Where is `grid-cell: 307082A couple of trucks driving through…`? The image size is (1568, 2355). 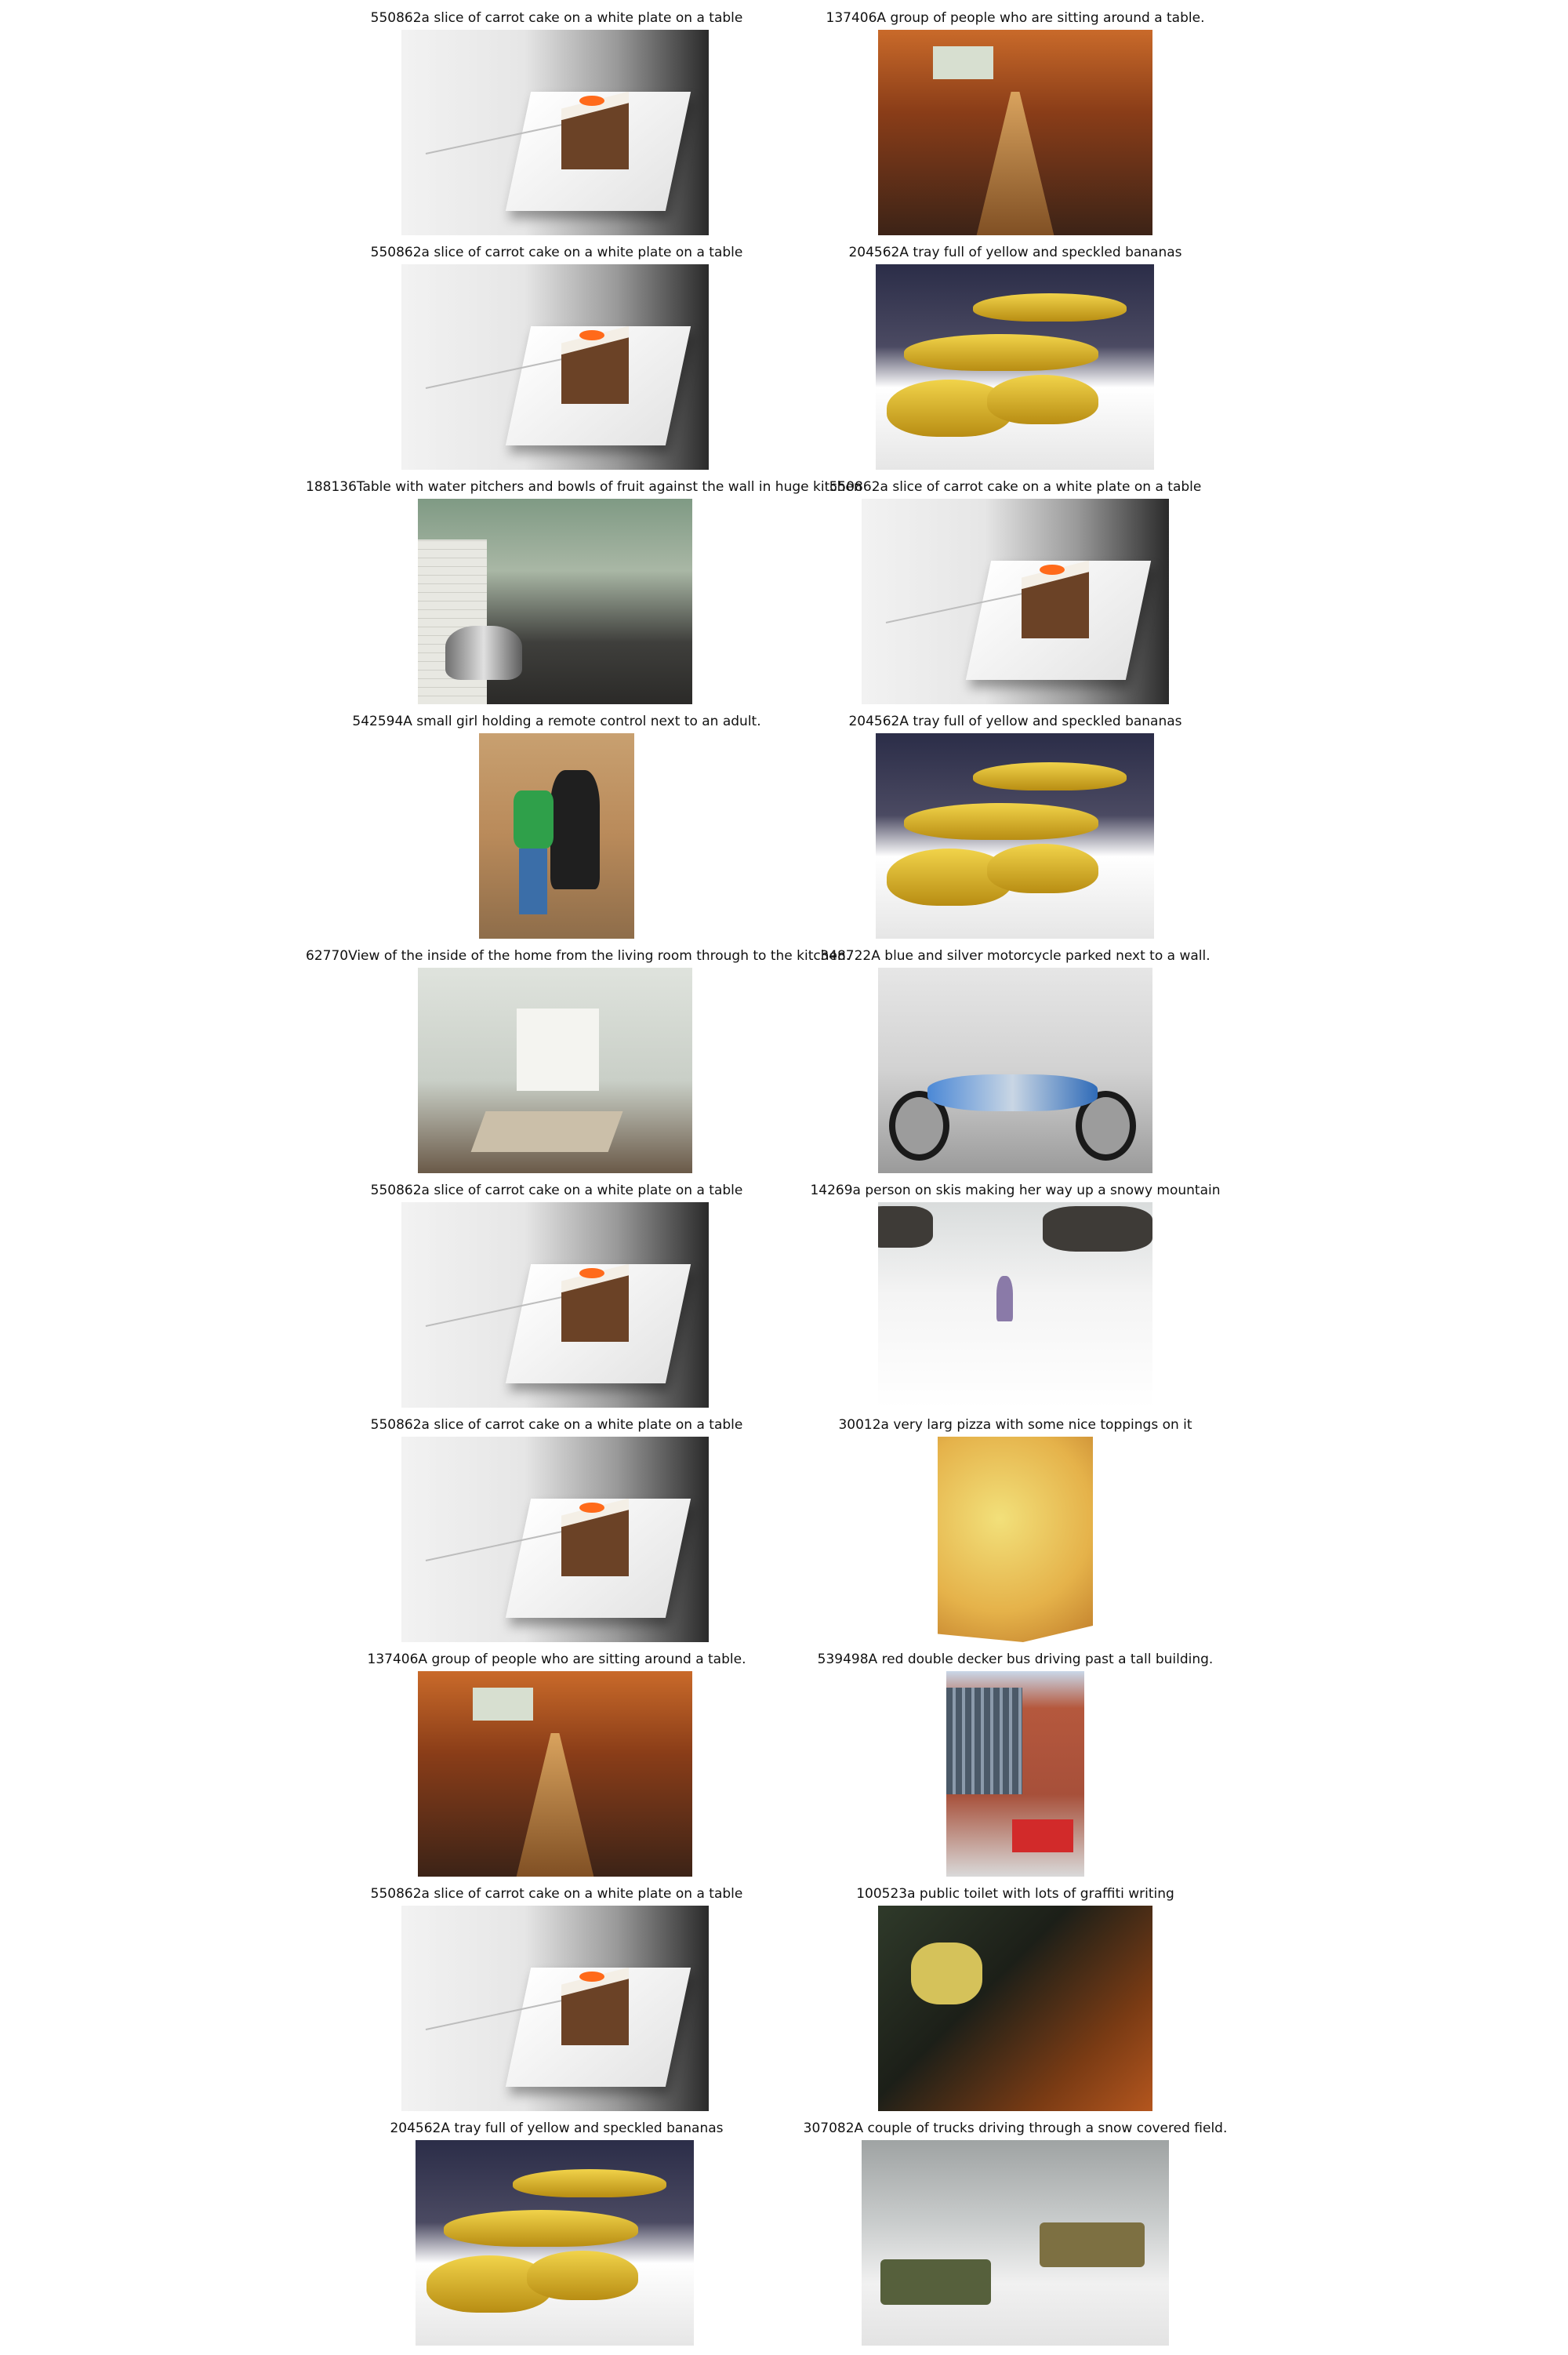
grid-cell: 307082A couple of trucks driving through… is located at coordinates (1015, 2237).